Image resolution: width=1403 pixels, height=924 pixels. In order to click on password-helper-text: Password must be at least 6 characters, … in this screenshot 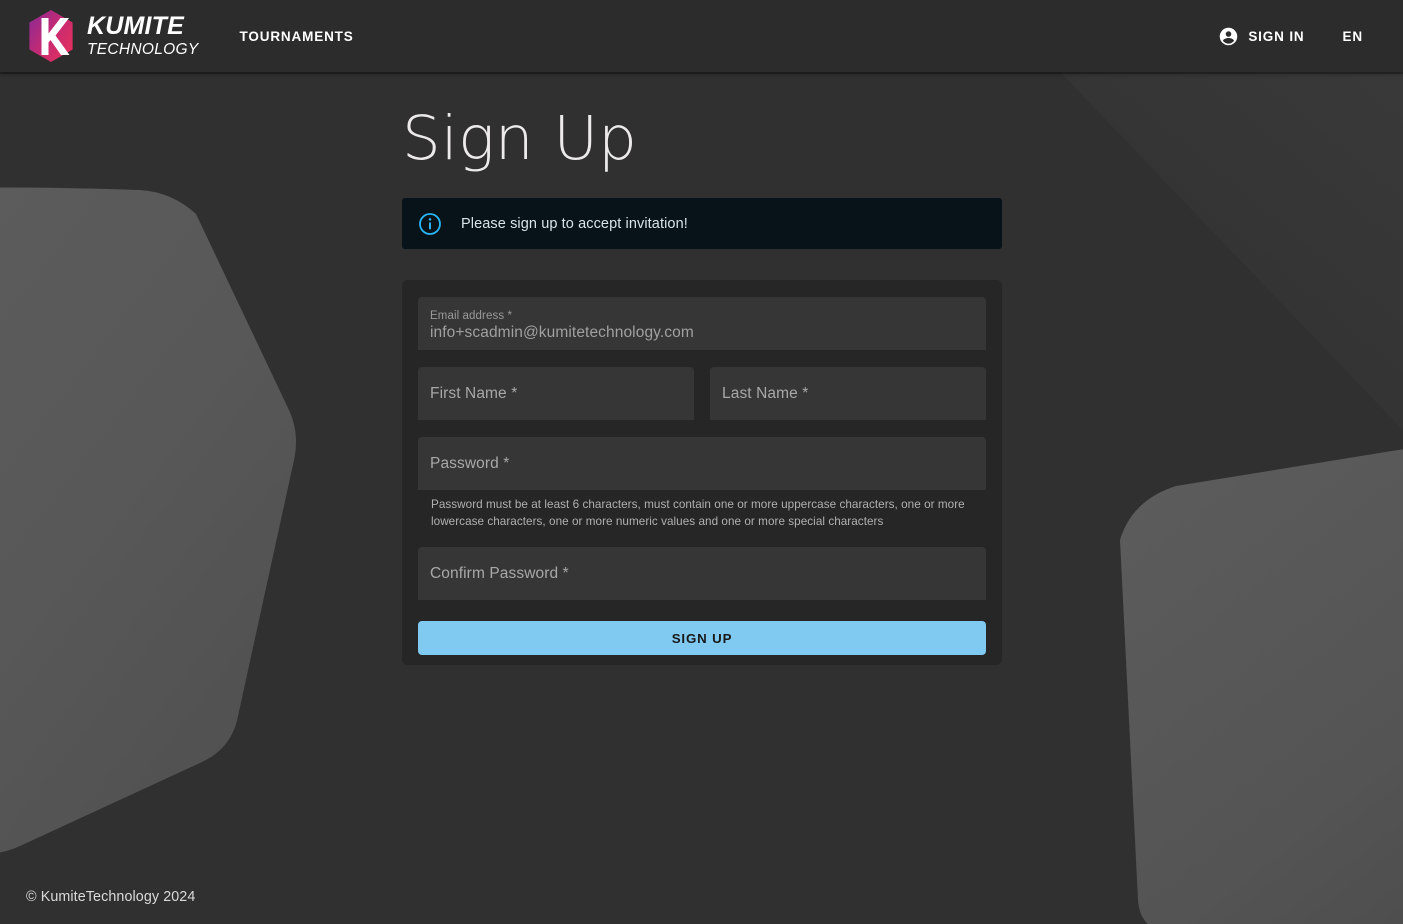, I will do `click(698, 513)`.